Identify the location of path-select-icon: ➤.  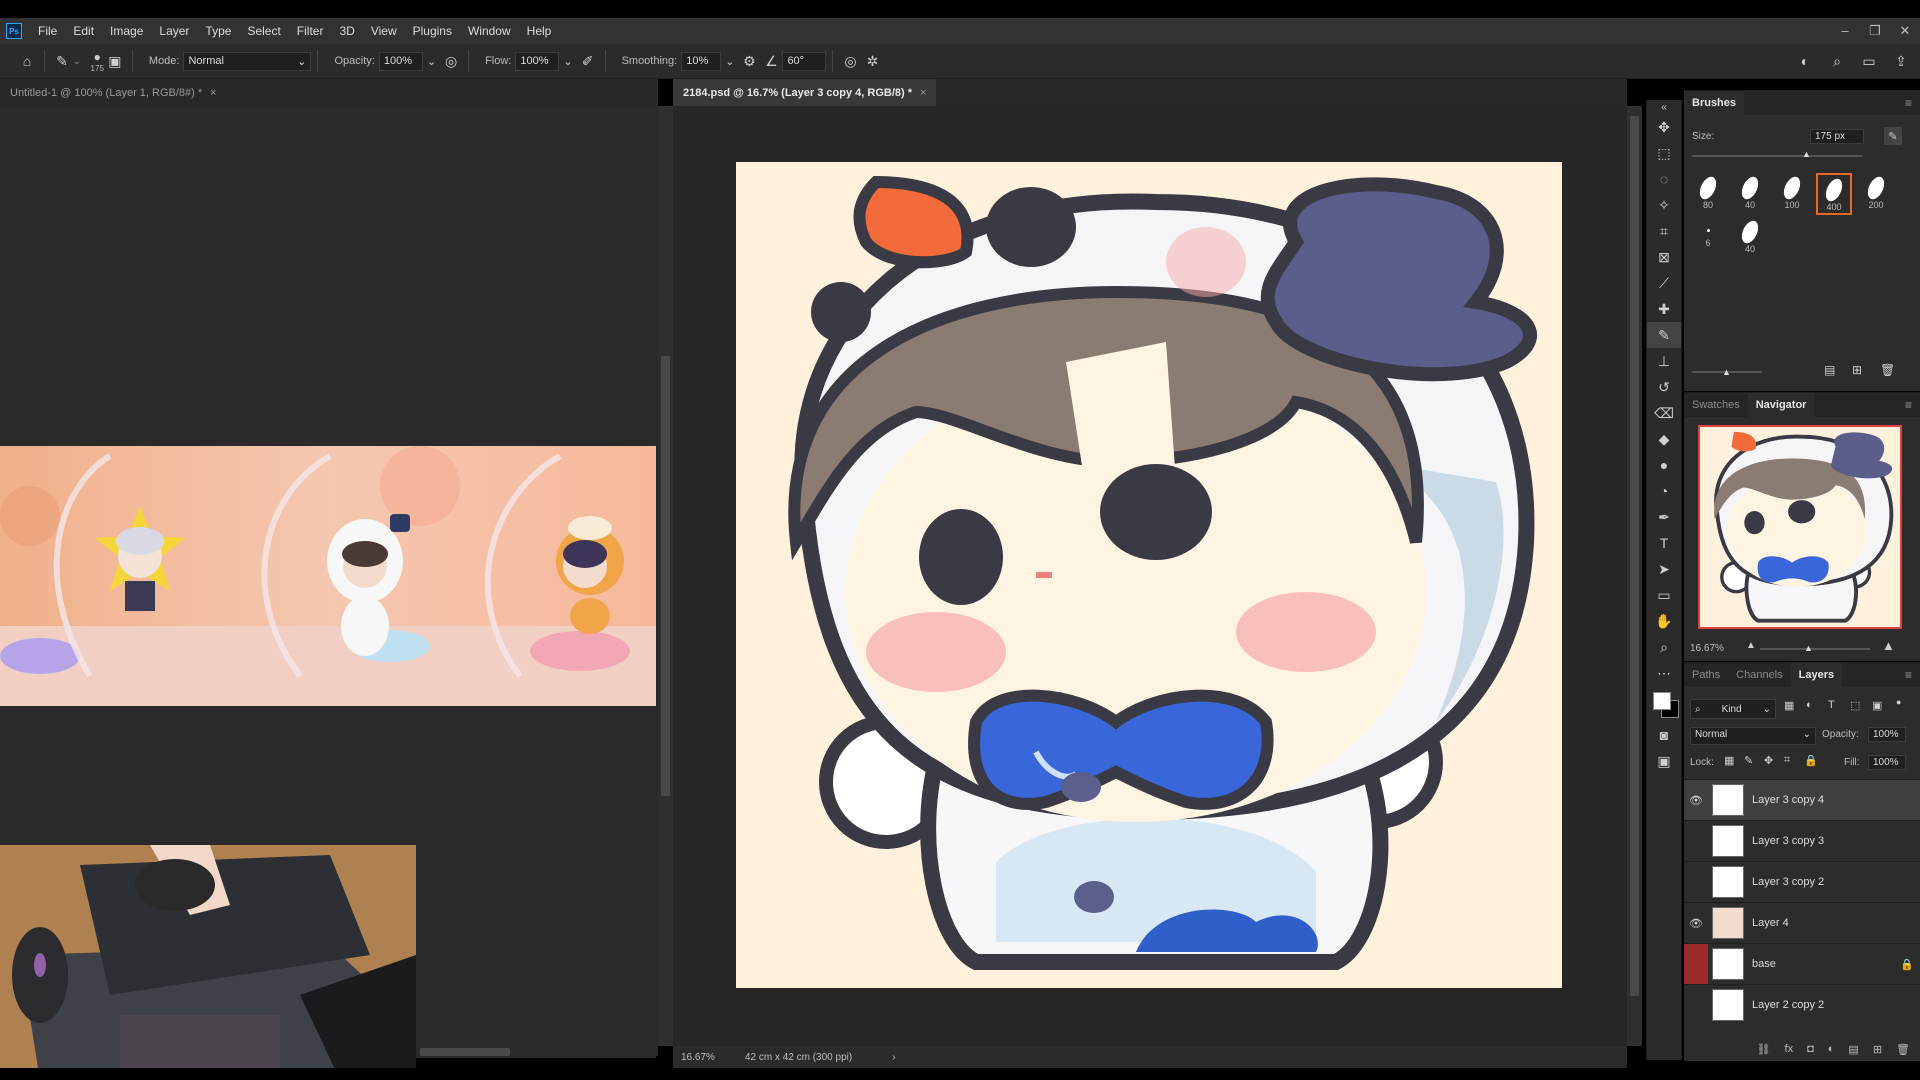
(1664, 569).